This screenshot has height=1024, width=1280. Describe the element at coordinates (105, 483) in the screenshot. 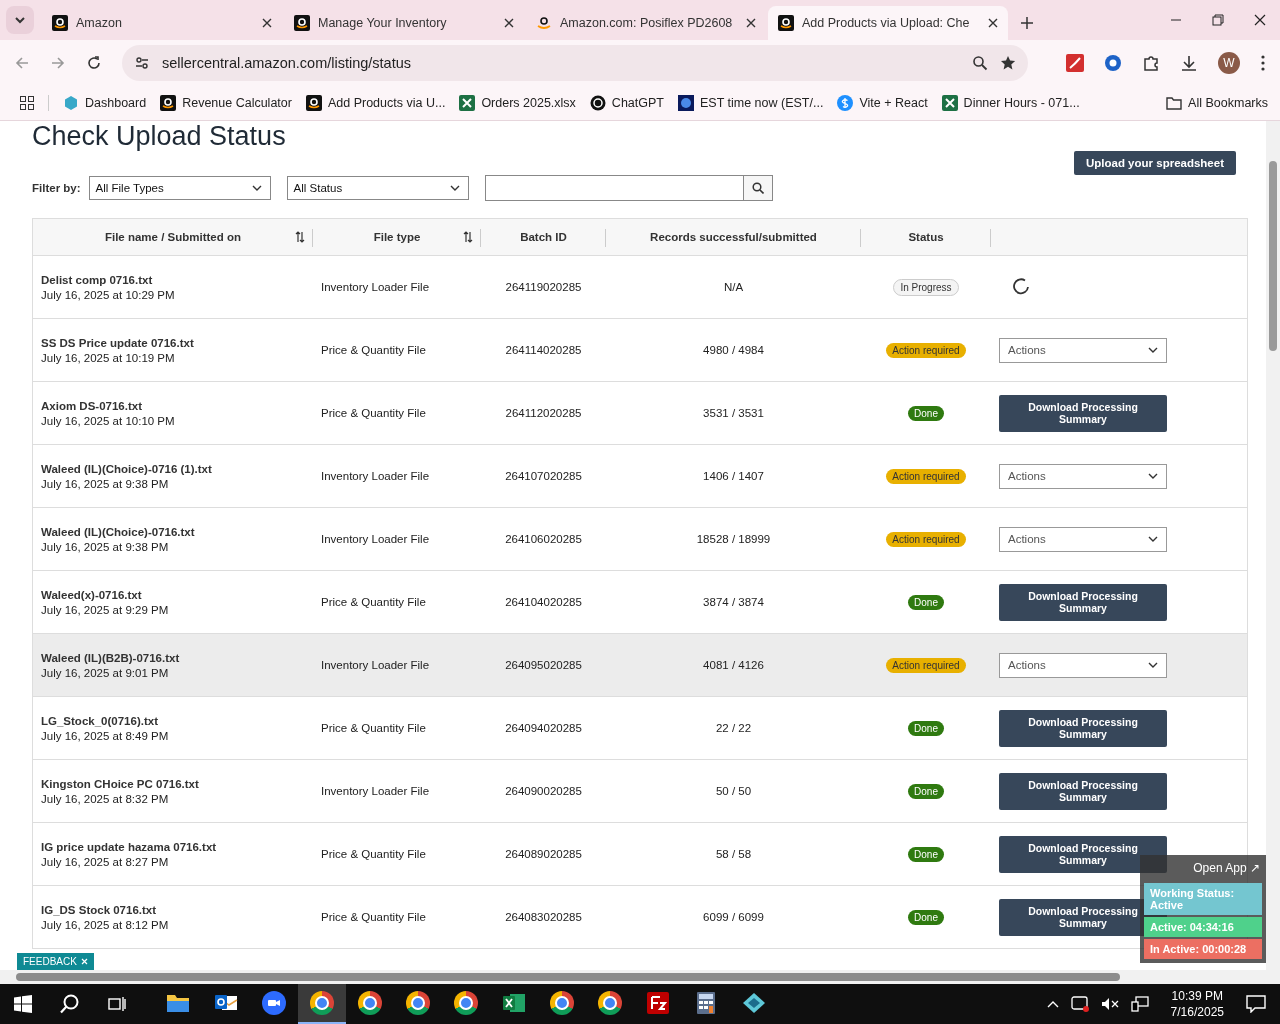

I see `submitted-date: July 16, 2025 at 9:38 PM` at that location.